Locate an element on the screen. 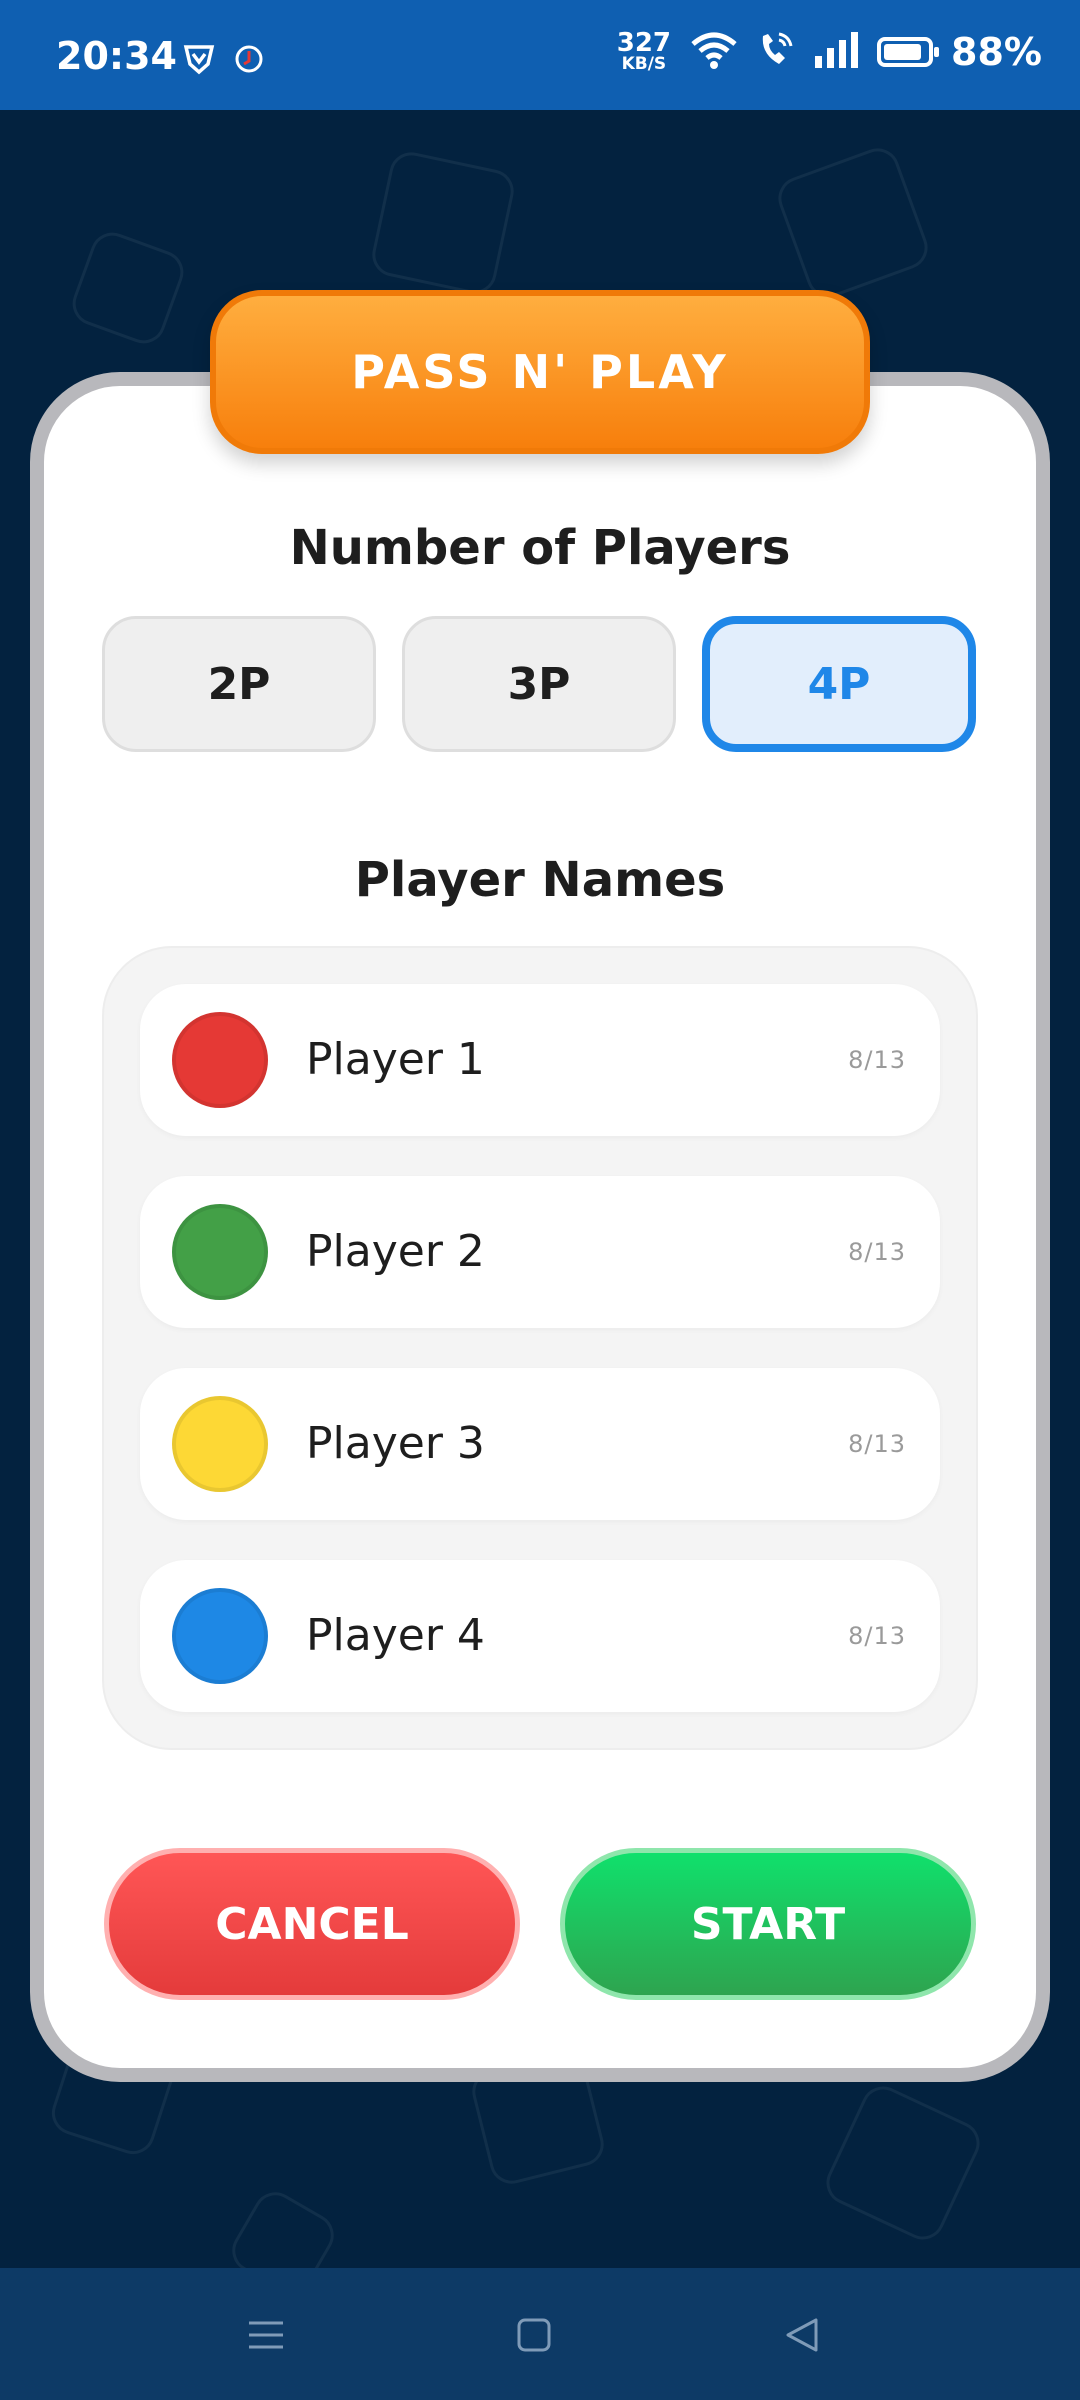  player-row-1: 8/13 is located at coordinates (540, 1060).